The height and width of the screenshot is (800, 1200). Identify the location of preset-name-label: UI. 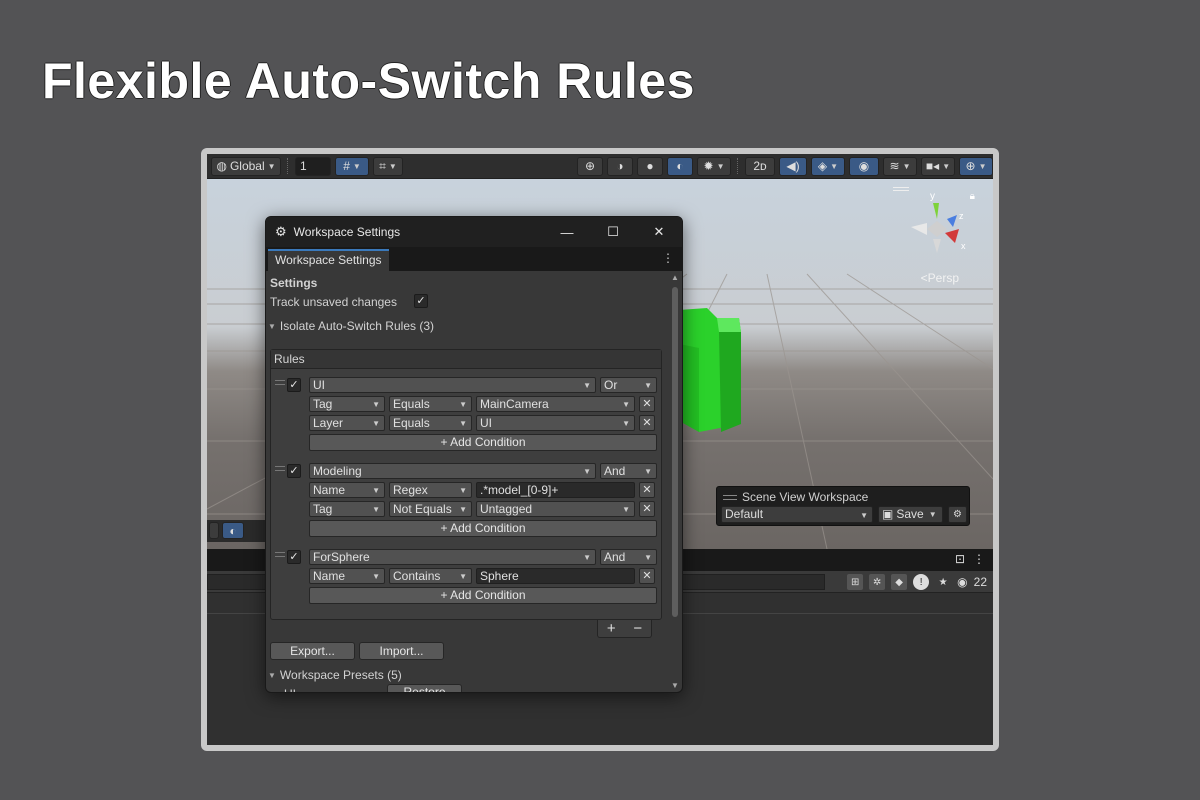
(290, 689).